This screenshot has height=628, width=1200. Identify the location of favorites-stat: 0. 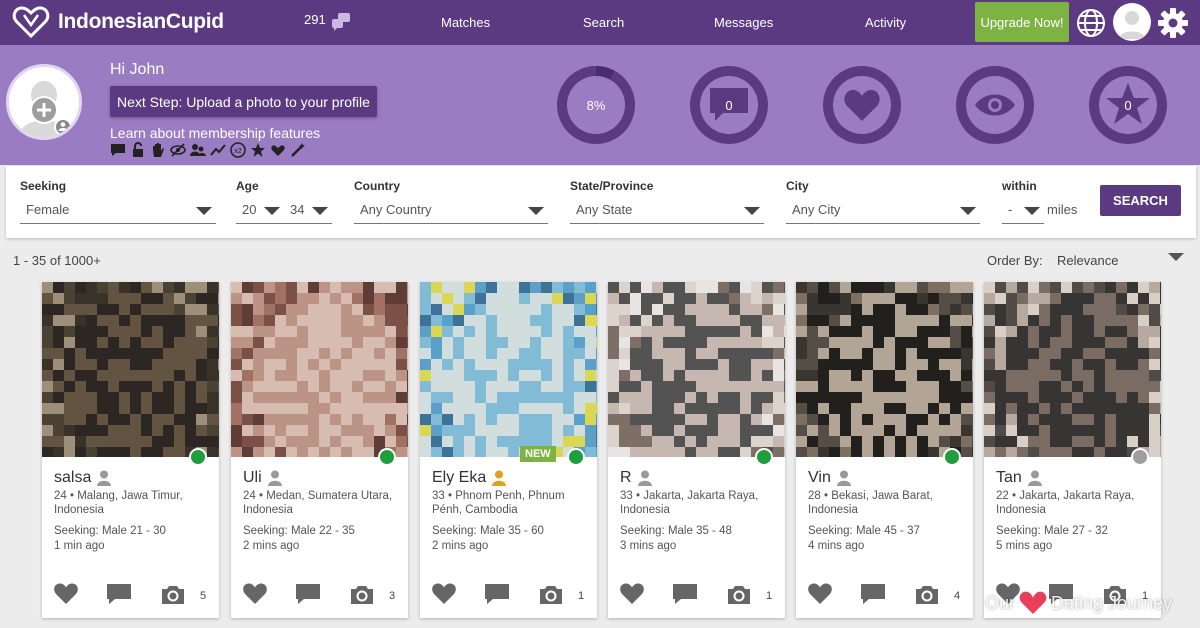
(1128, 105).